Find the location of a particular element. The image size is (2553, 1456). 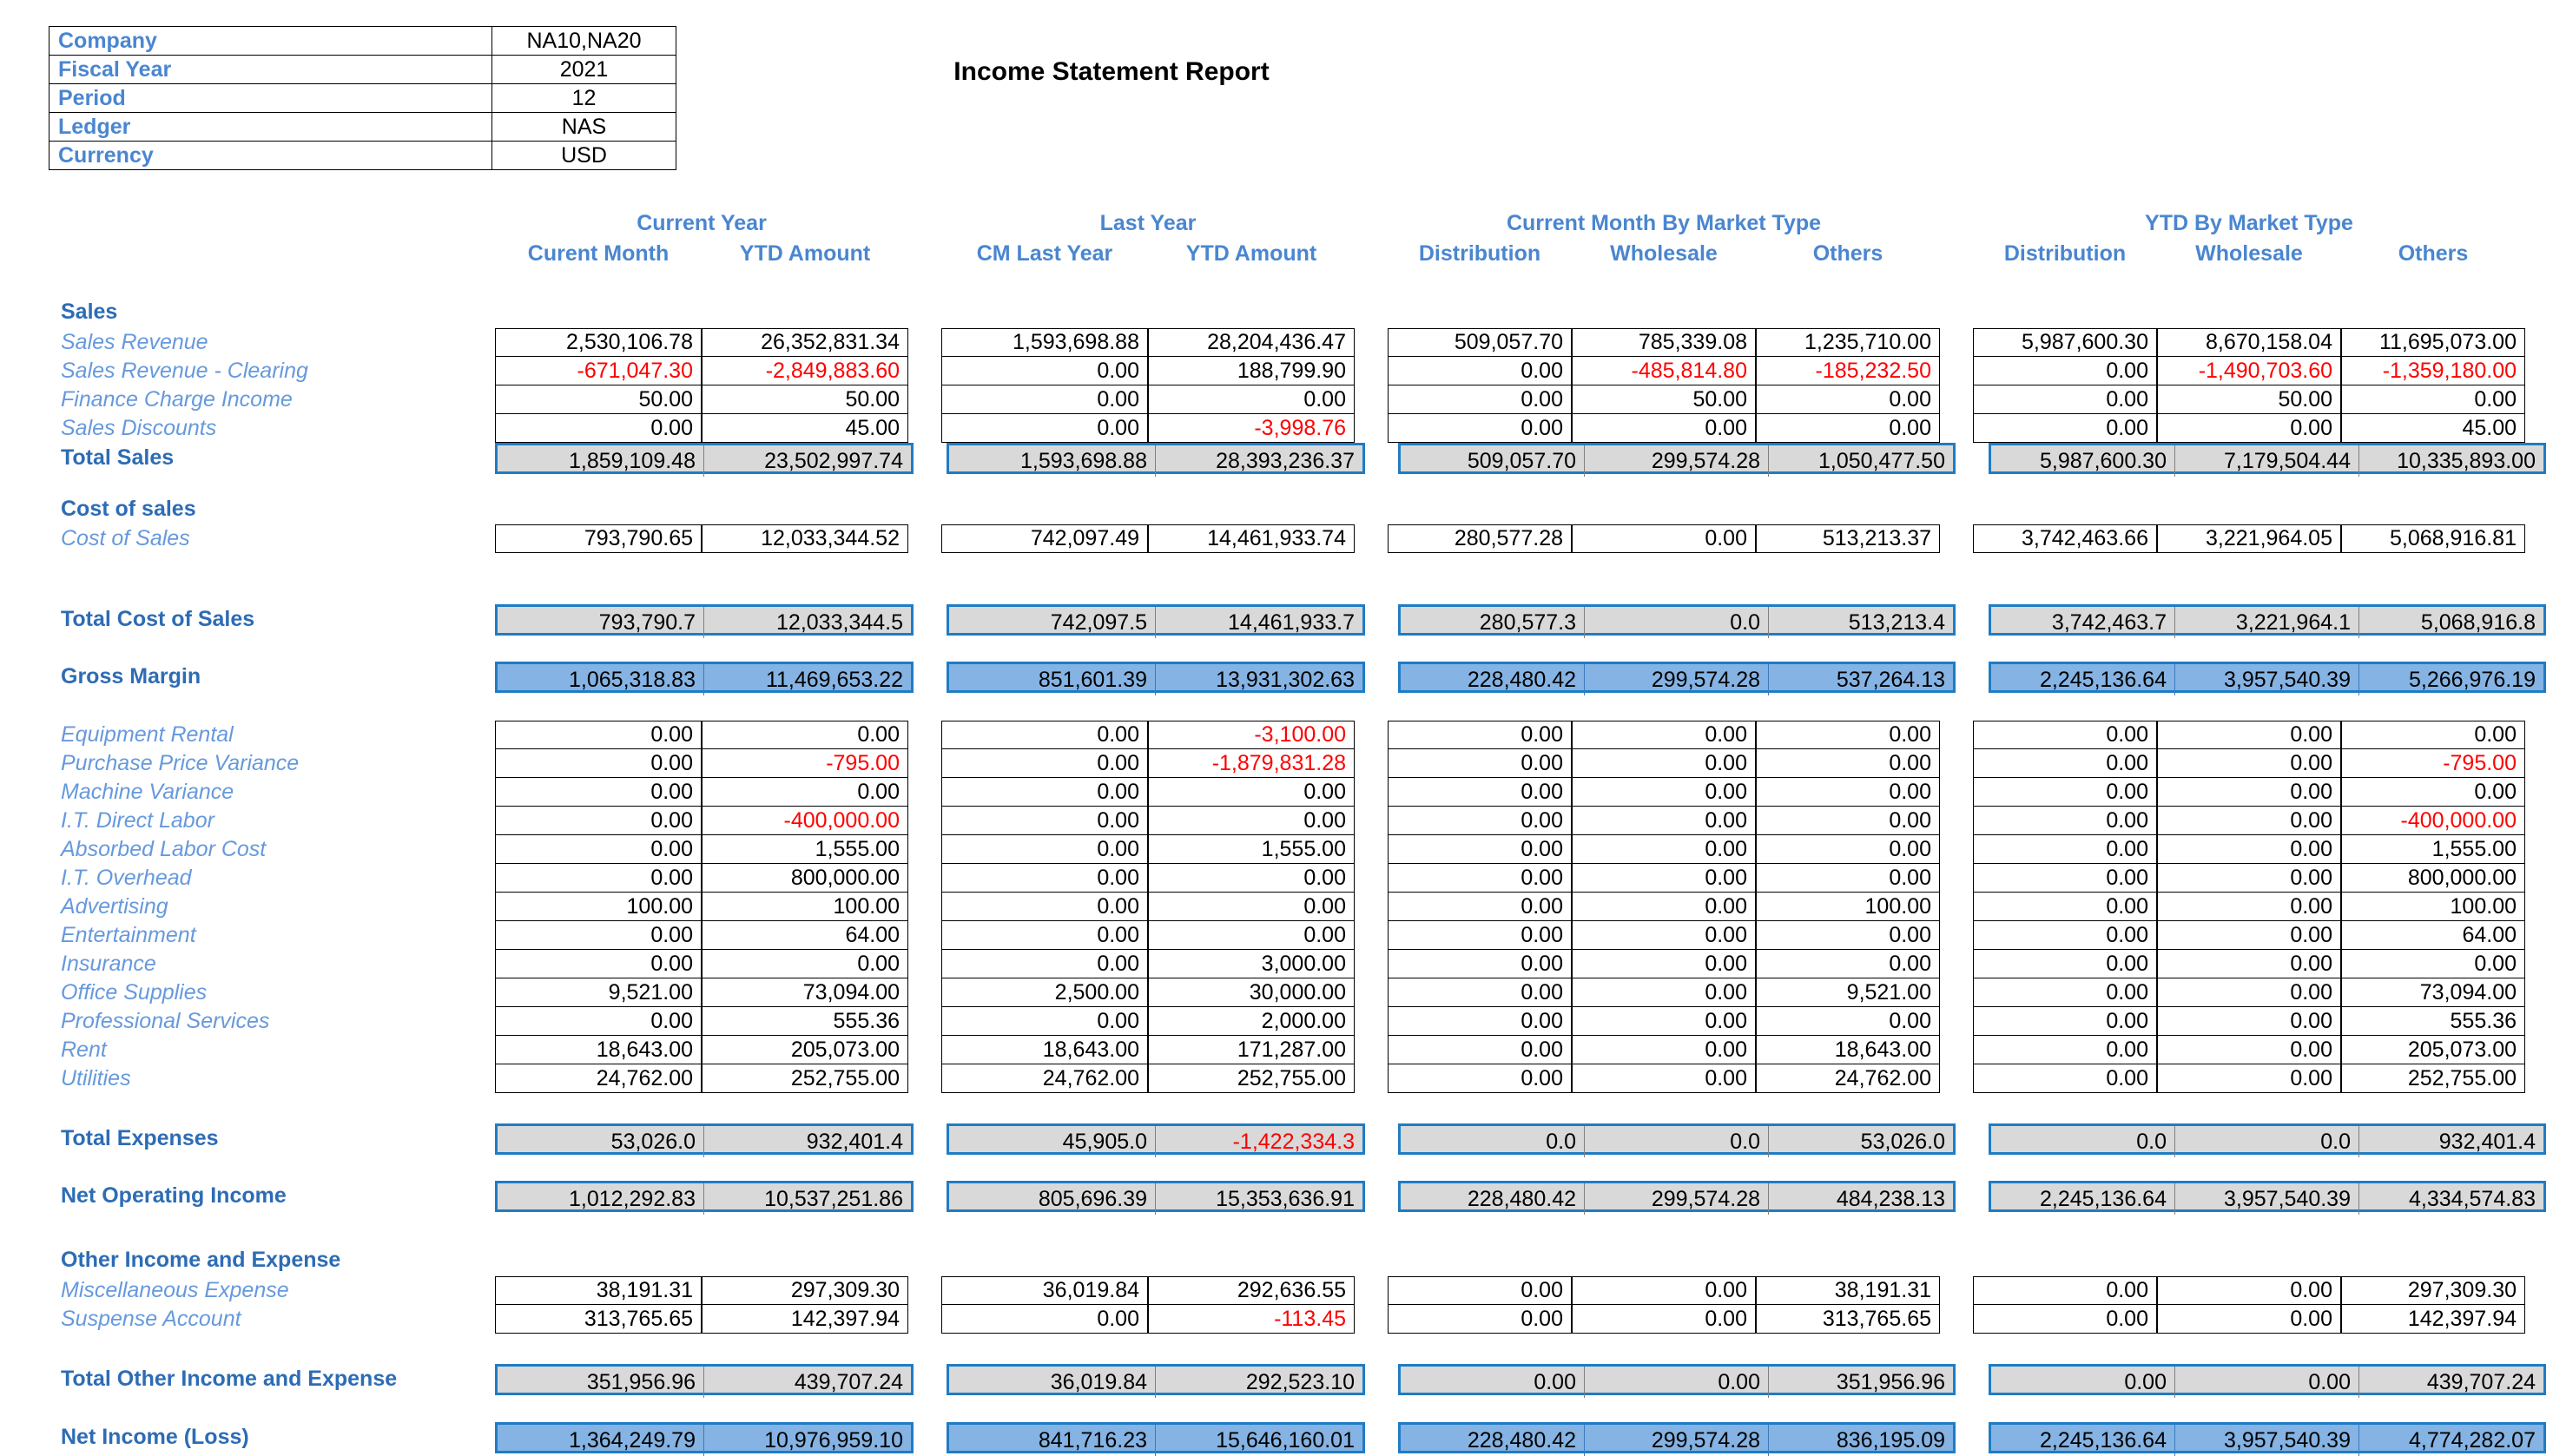

table-cell: 313,765.65 is located at coordinates (598, 1319).